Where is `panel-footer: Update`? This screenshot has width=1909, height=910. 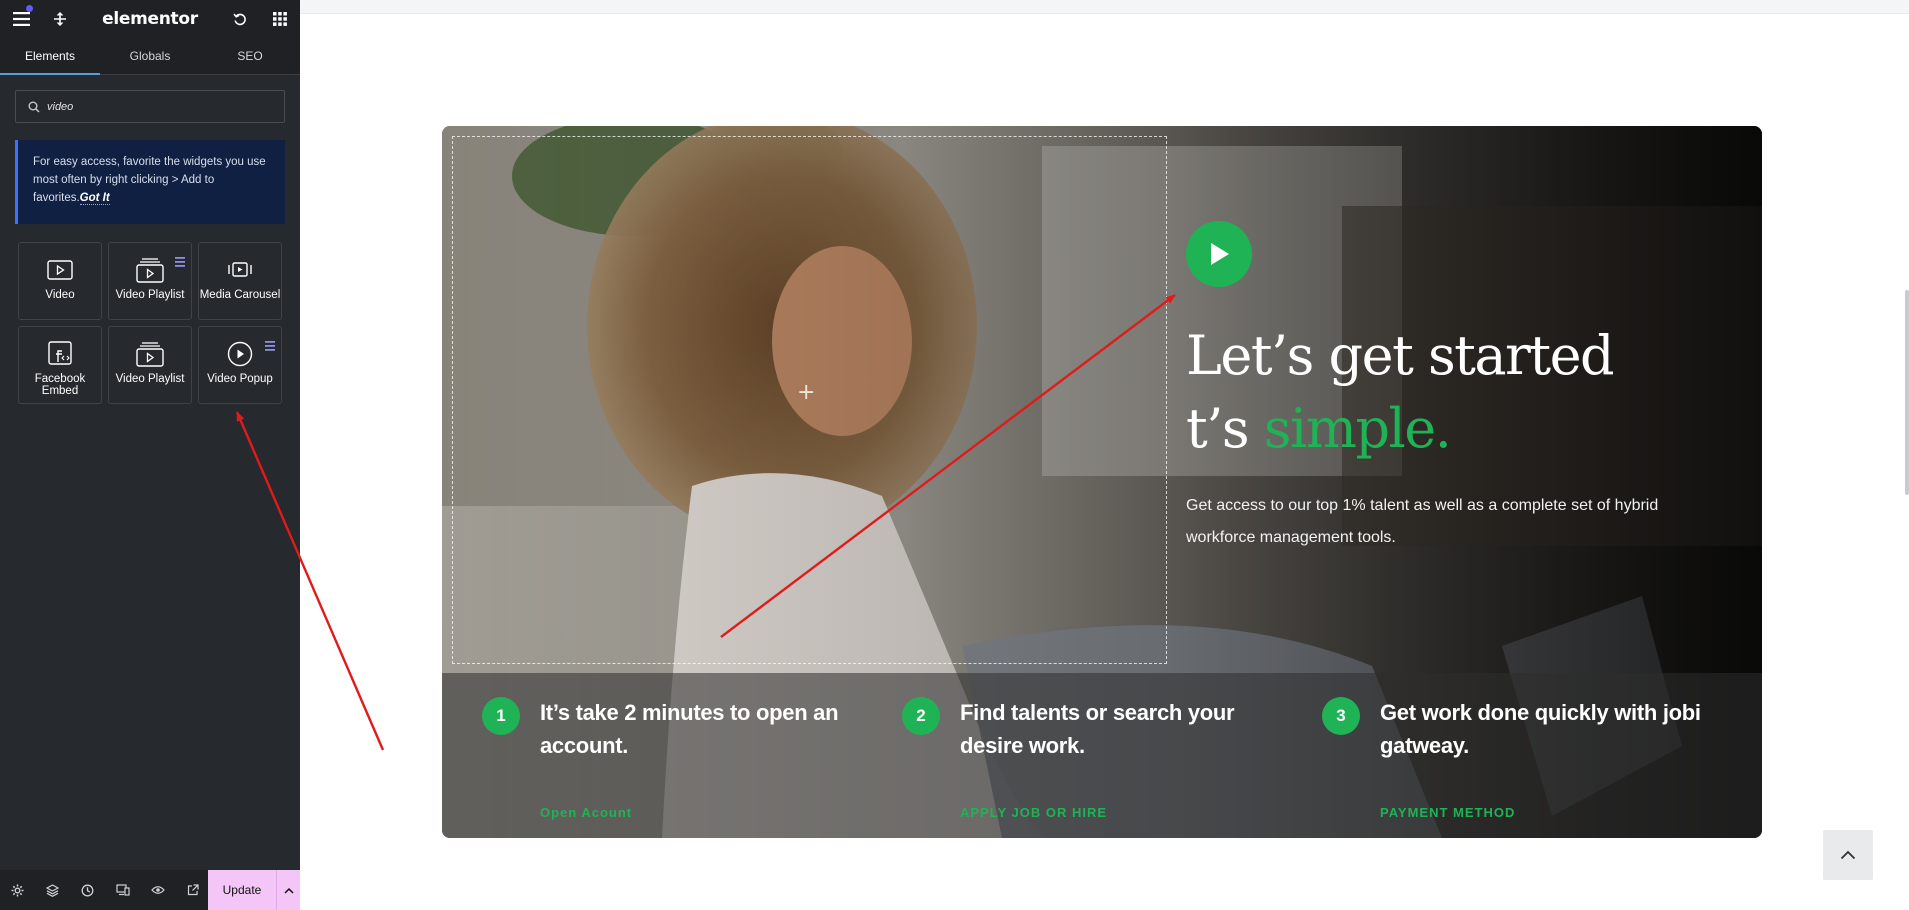
panel-footer: Update is located at coordinates (150, 890).